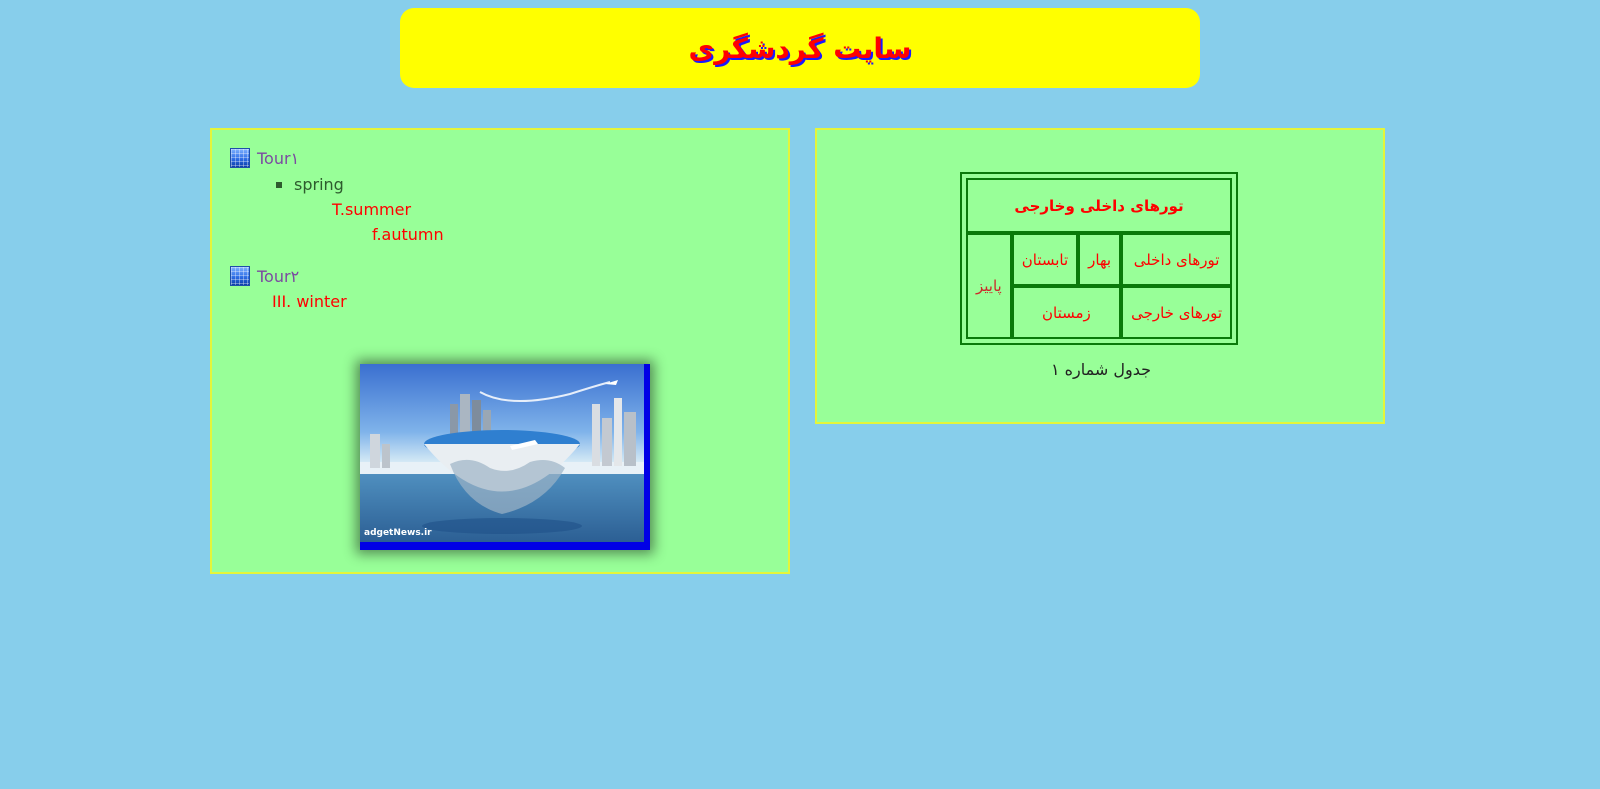 The width and height of the screenshot is (1600, 789). I want to click on winter-cell: زمستان, so click(1066, 312).